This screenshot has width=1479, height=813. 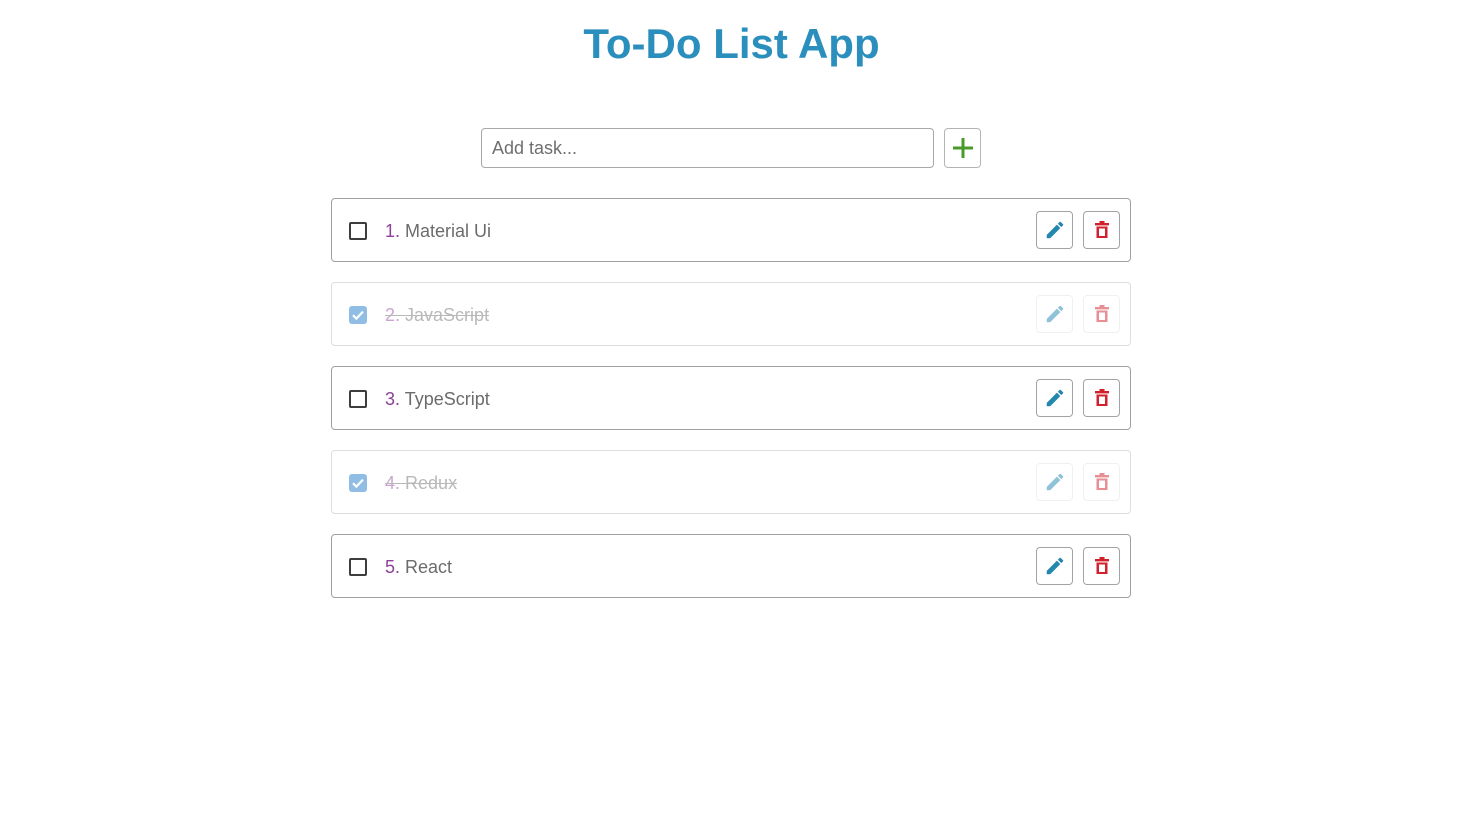 I want to click on task-text: 5. React, so click(x=418, y=567).